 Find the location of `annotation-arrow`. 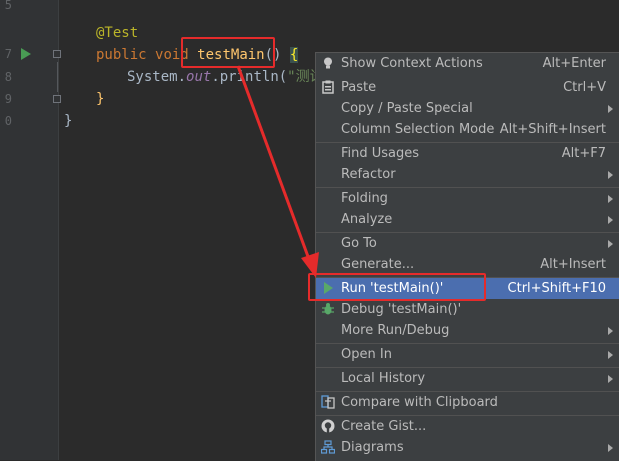

annotation-arrow is located at coordinates (277, 171).